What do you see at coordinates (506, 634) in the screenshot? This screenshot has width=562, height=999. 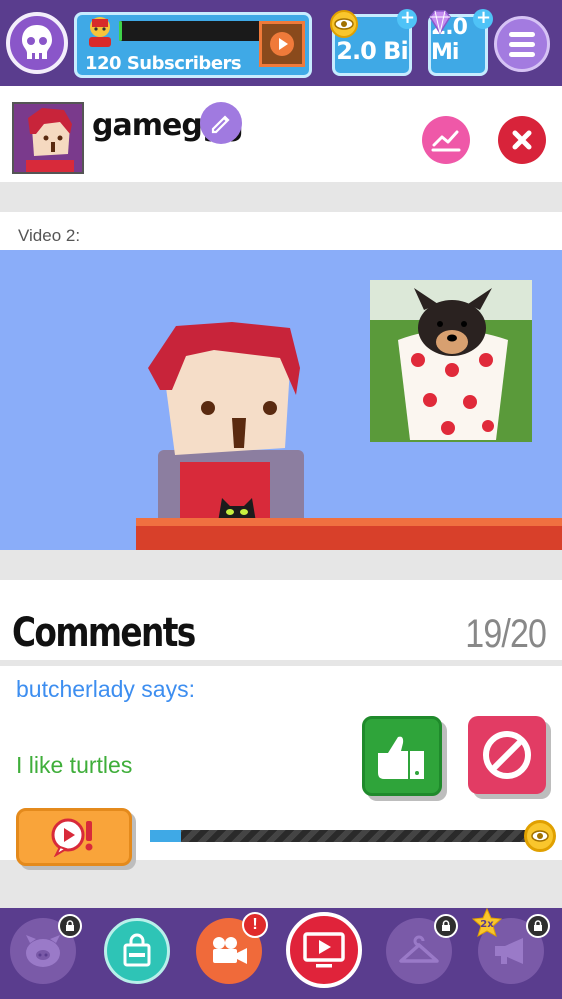 I see `comments-count: 19/20` at bounding box center [506, 634].